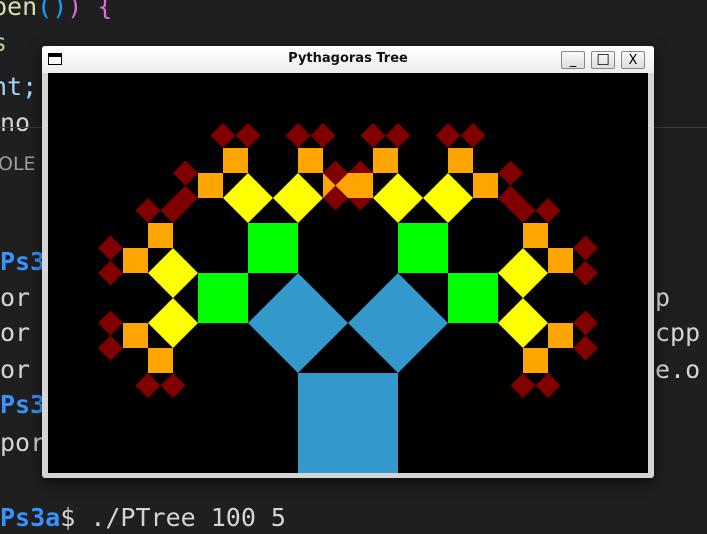 This screenshot has height=534, width=707. I want to click on close-icon: X, so click(633, 60).